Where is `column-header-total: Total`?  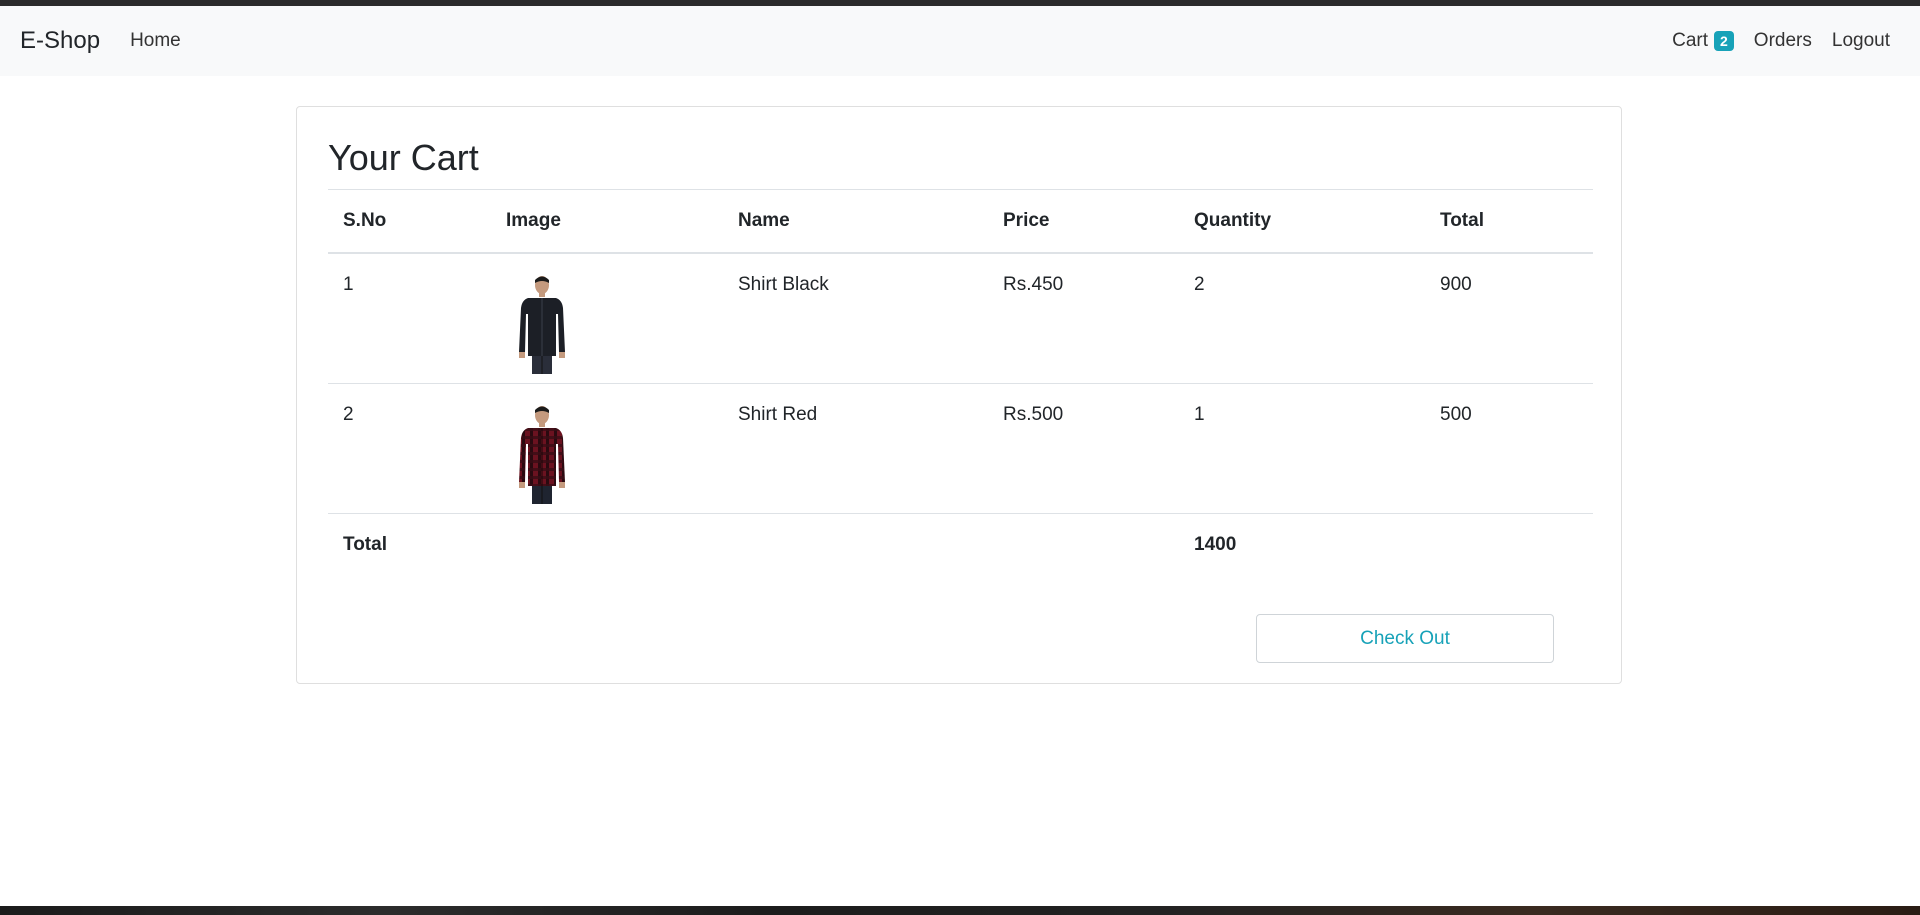
column-header-total: Total is located at coordinates (1509, 221).